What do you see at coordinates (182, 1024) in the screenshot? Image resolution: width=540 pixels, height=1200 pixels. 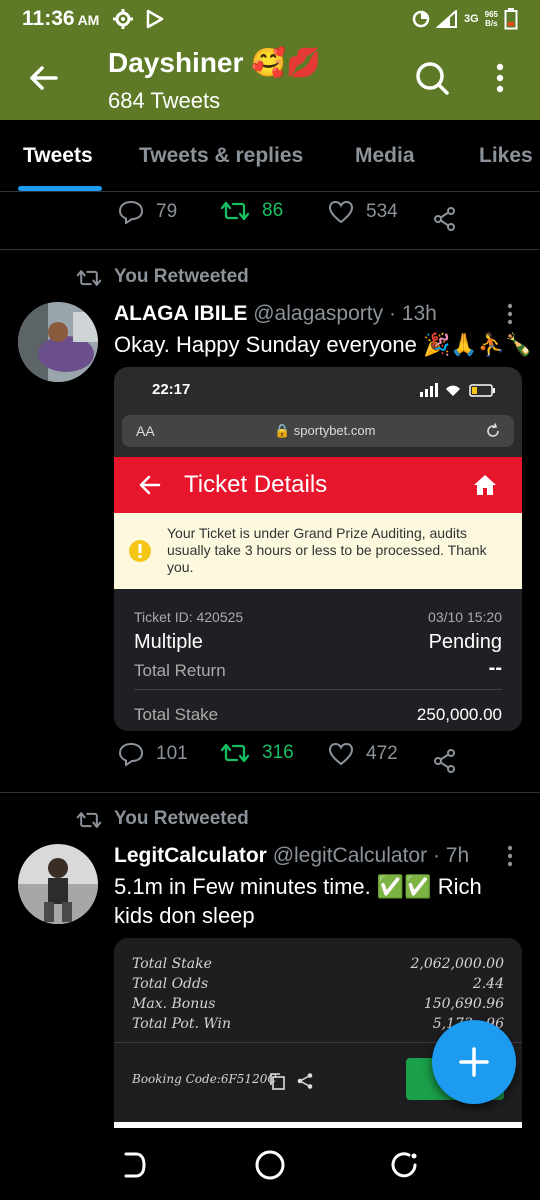 I see `image-row-label: Total Pot. Win` at bounding box center [182, 1024].